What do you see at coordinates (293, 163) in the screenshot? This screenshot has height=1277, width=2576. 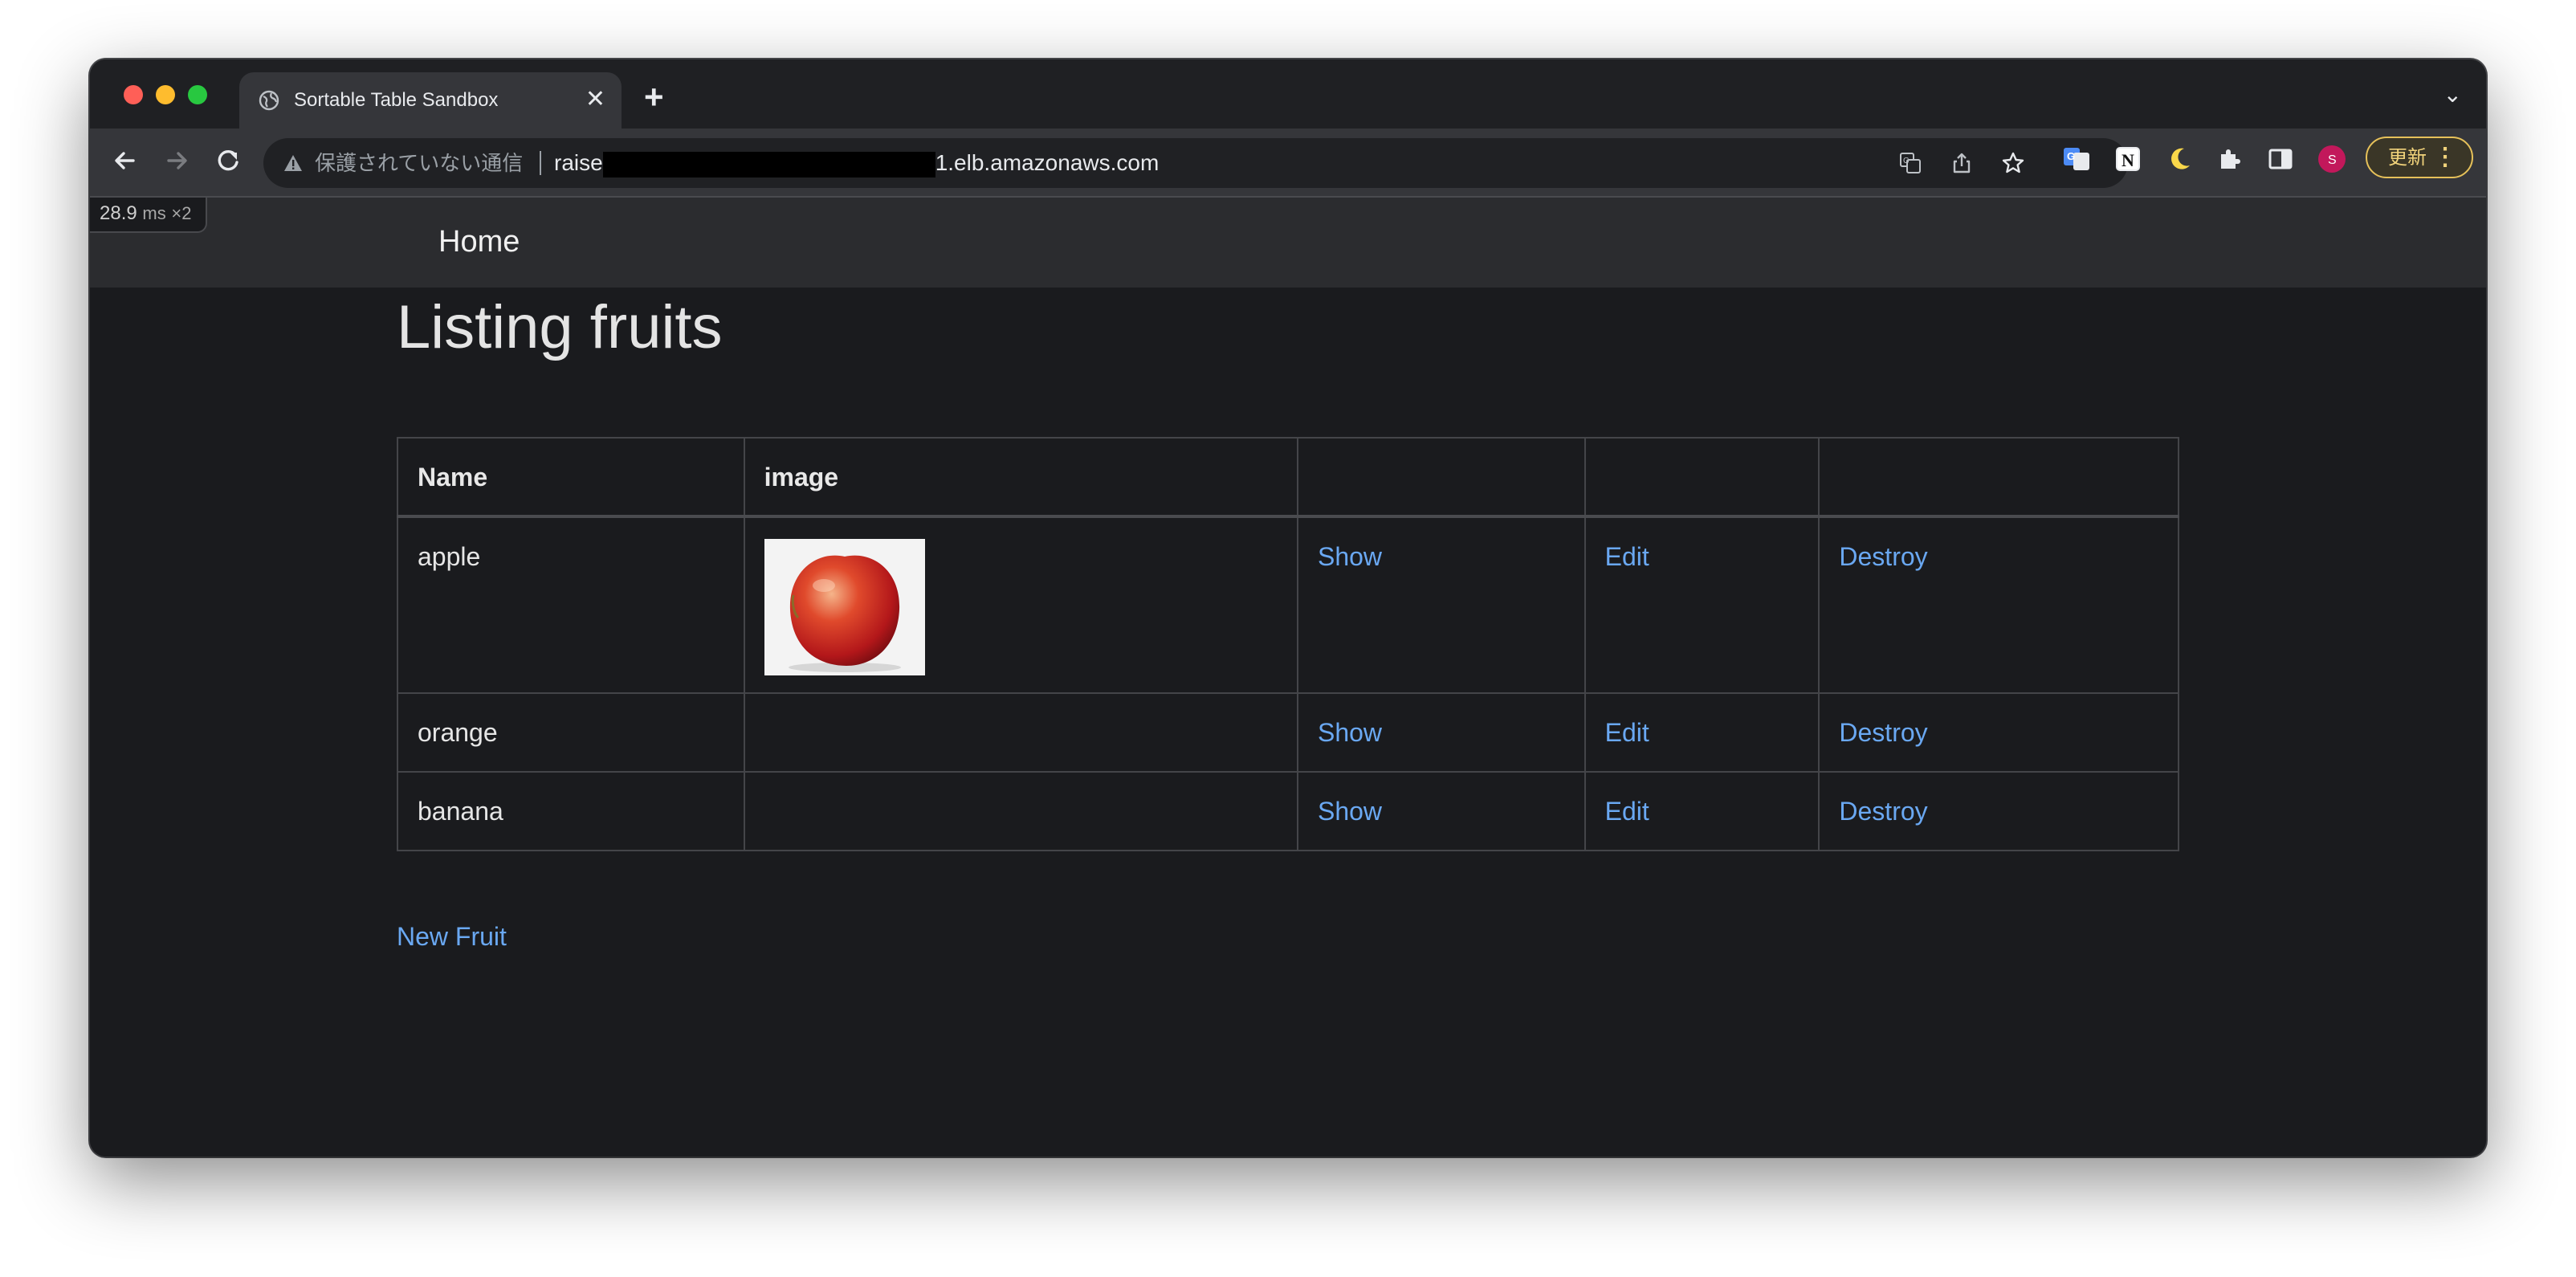 I see `warning-icon` at bounding box center [293, 163].